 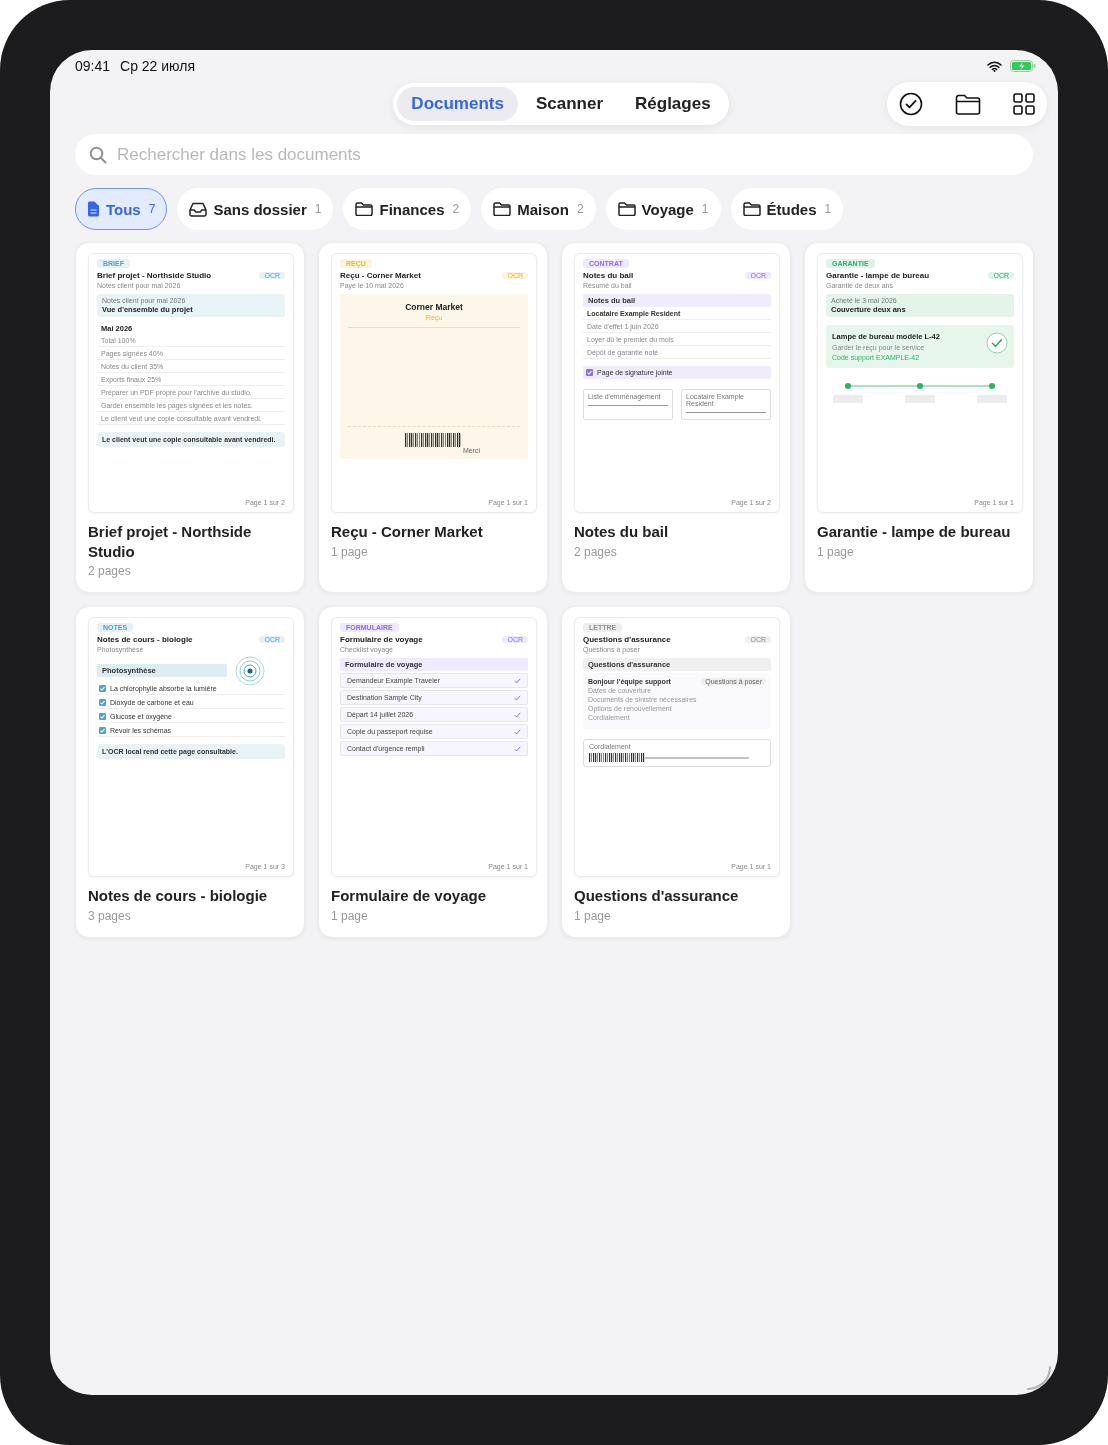 What do you see at coordinates (198, 209) in the screenshot?
I see `tray-icon` at bounding box center [198, 209].